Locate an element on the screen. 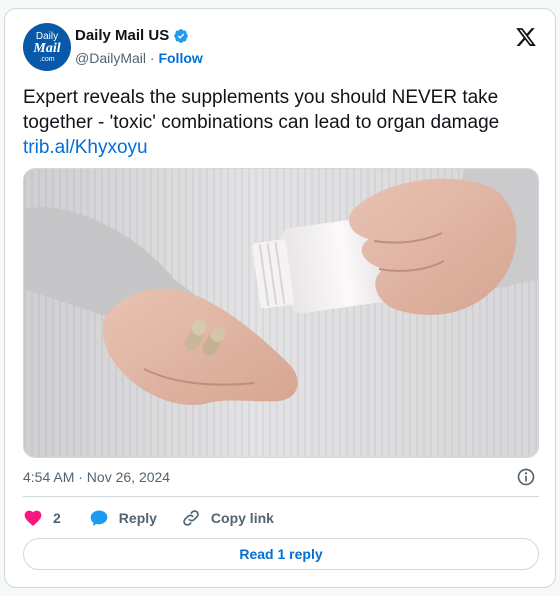  tweet-actions: 2 Reply Copy link is located at coordinates (148, 518).